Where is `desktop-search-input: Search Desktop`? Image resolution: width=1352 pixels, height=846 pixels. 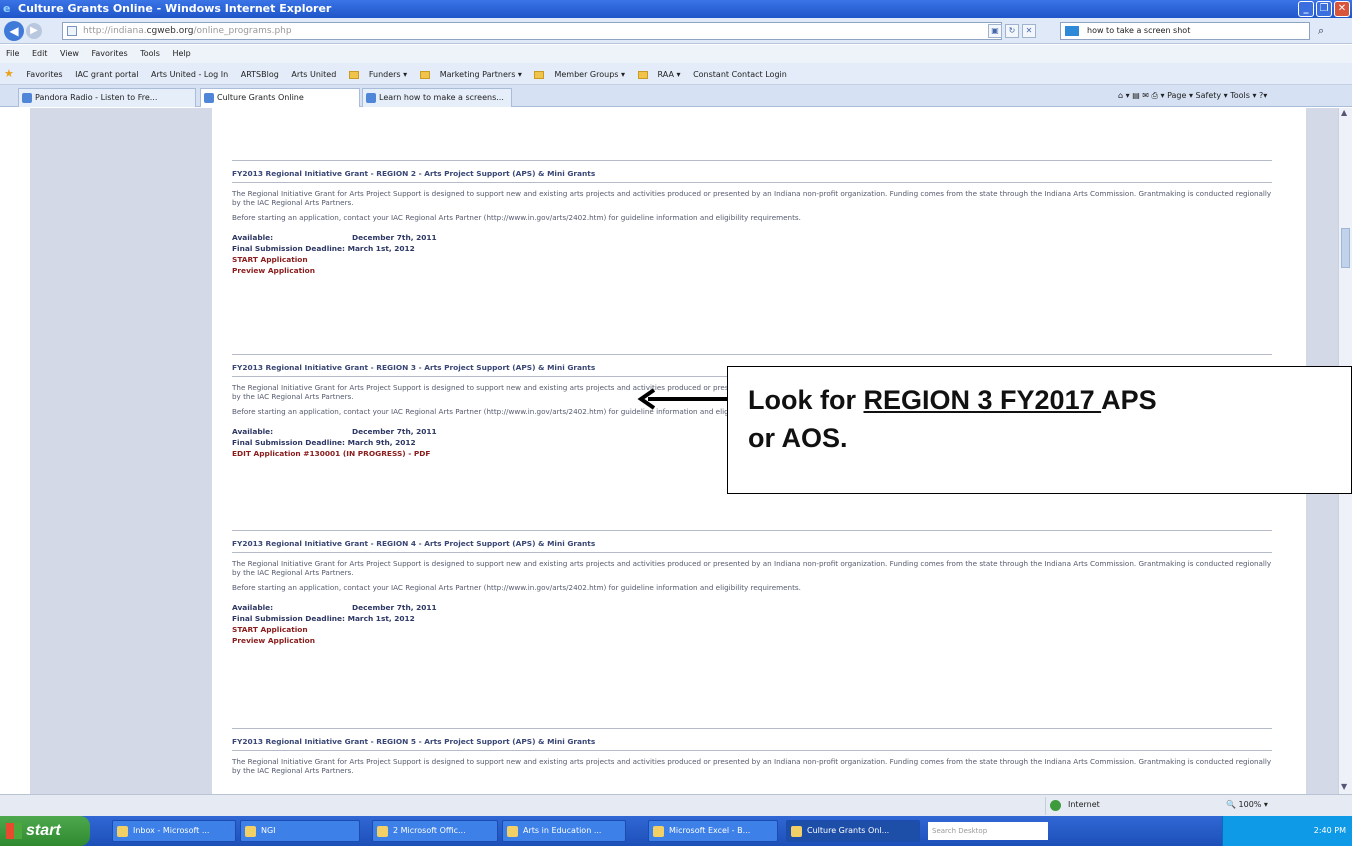 desktop-search-input: Search Desktop is located at coordinates (988, 831).